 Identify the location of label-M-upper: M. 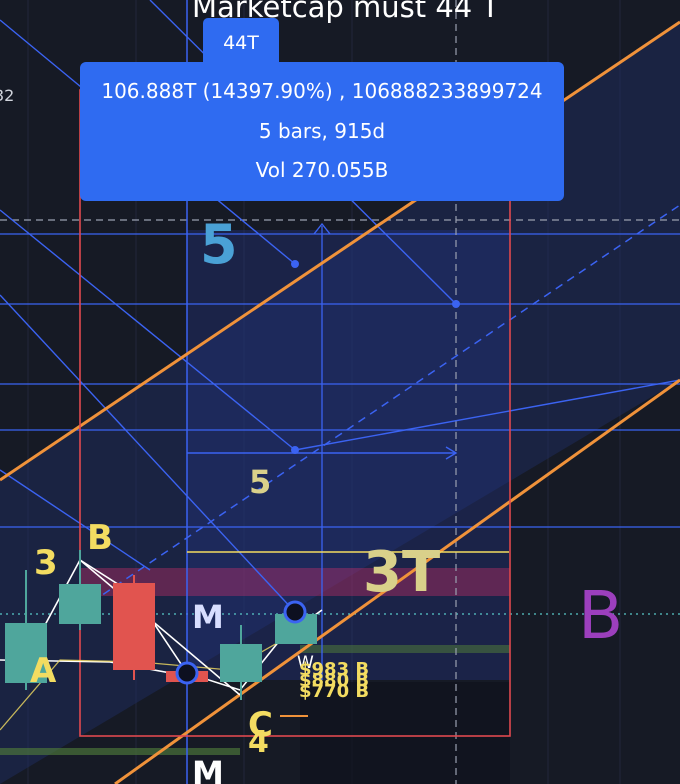
(208, 617).